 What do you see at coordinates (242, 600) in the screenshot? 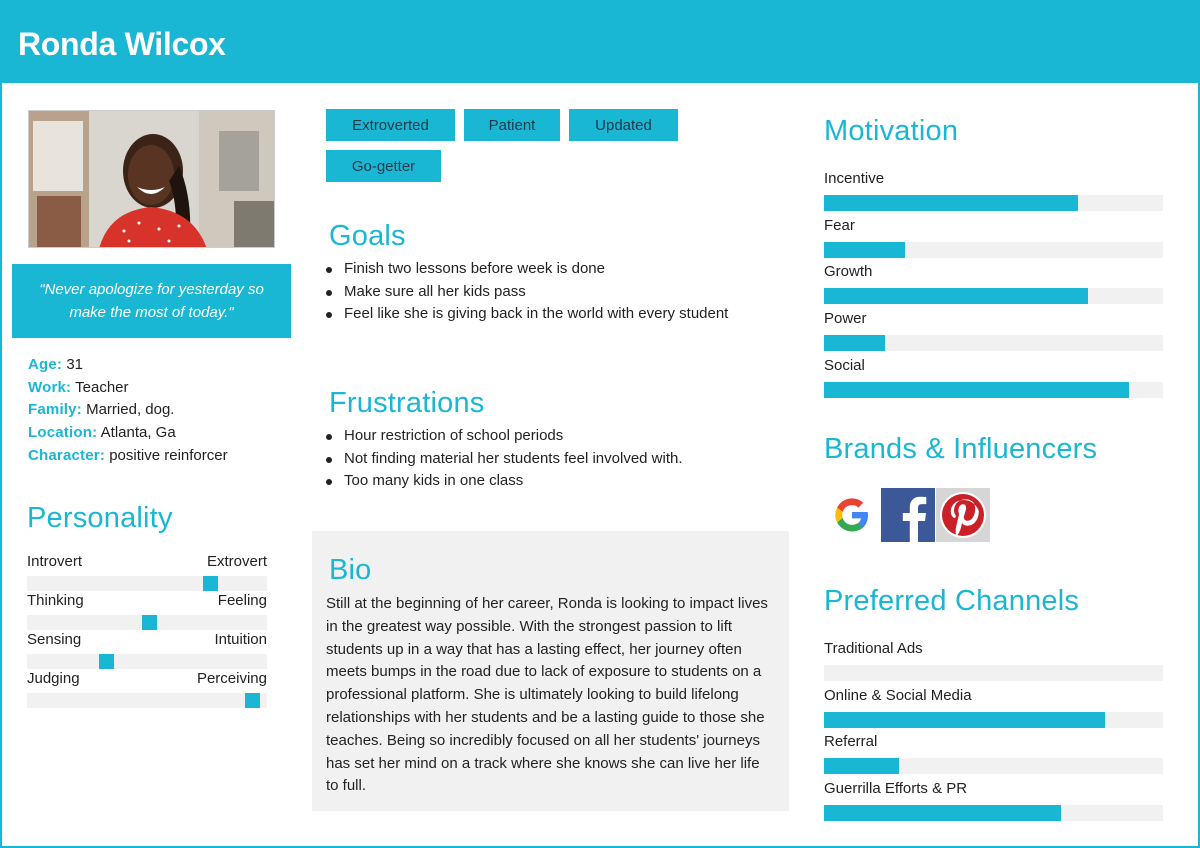
I see `scale-right-label: Feeling` at bounding box center [242, 600].